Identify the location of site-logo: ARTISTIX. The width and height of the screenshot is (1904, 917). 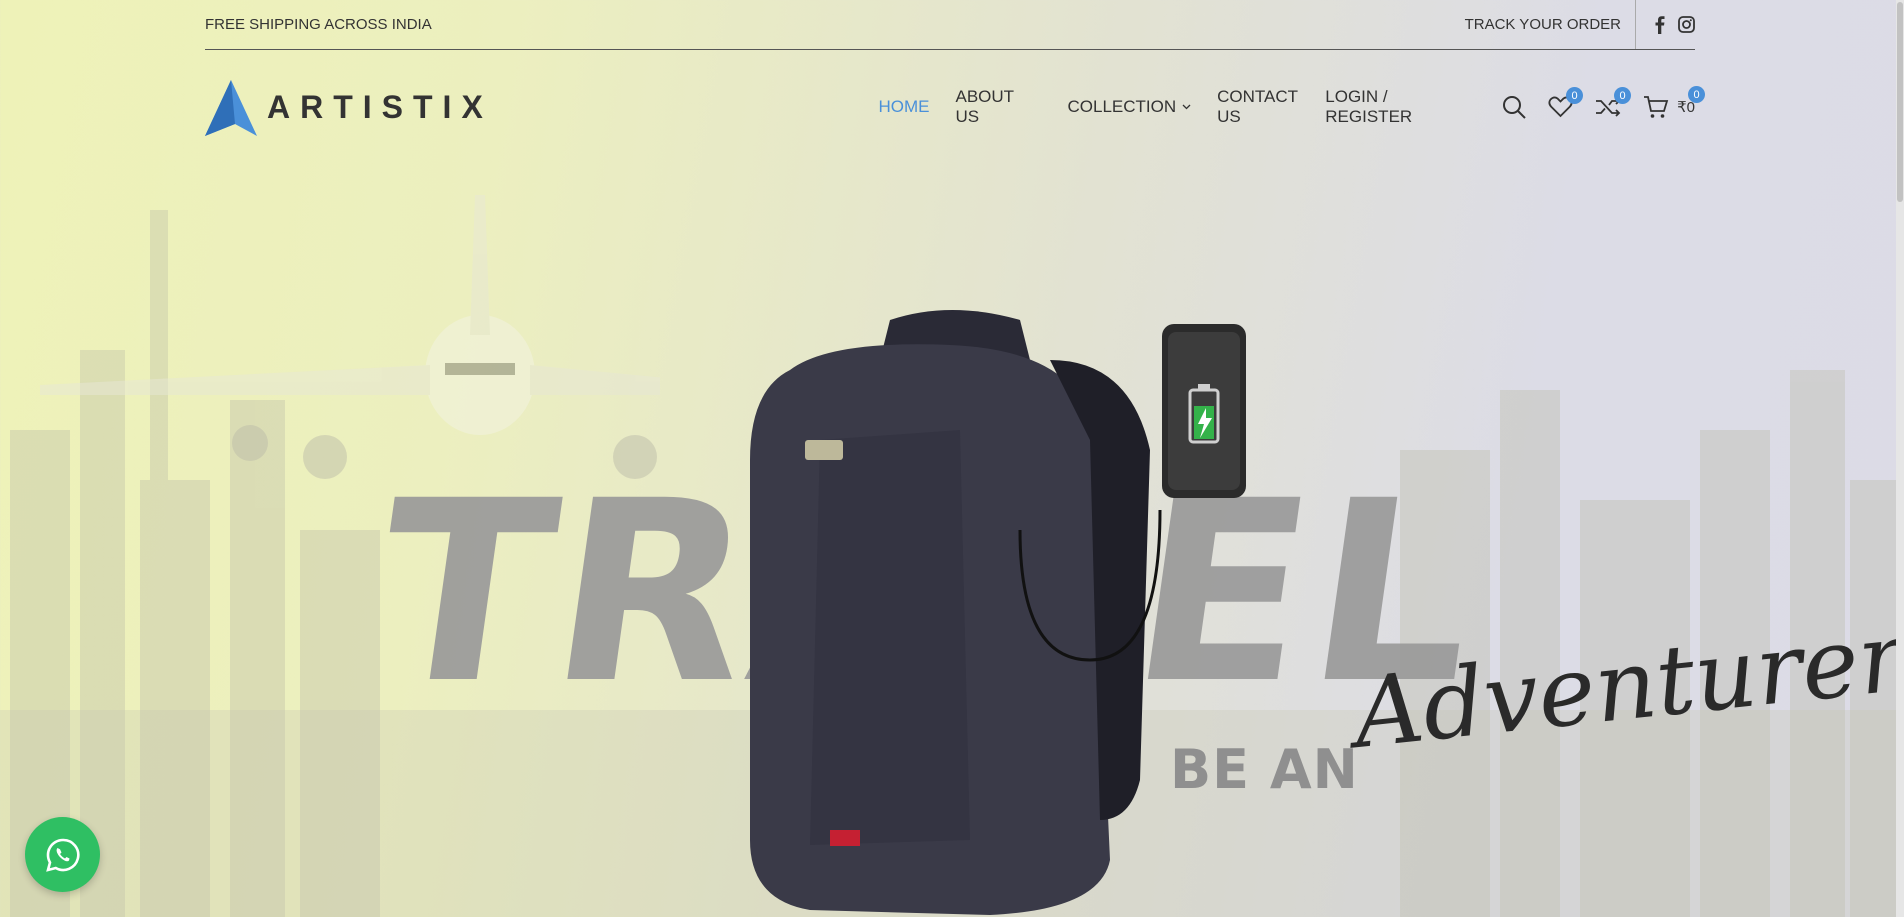
(444, 107).